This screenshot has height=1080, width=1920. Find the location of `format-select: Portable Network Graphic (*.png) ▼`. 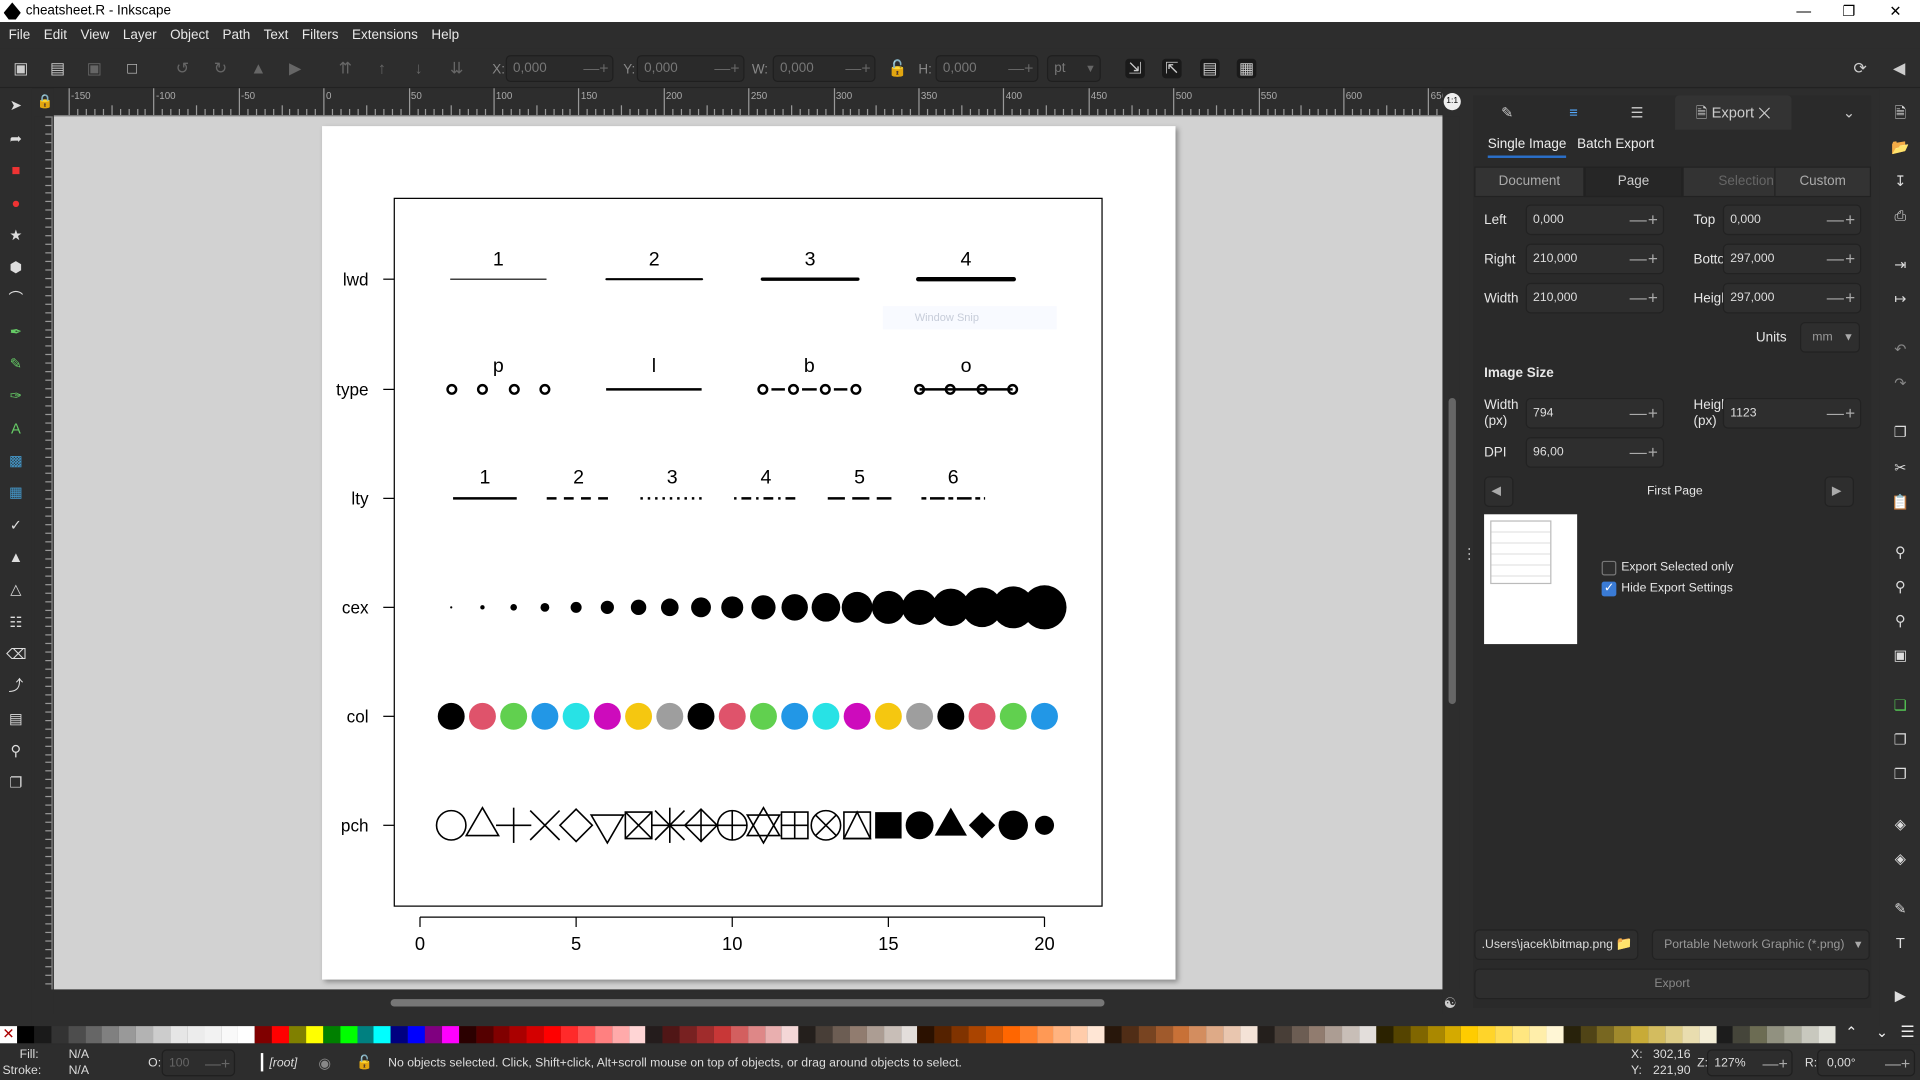

format-select: Portable Network Graphic (*.png) ▼ is located at coordinates (1760, 945).